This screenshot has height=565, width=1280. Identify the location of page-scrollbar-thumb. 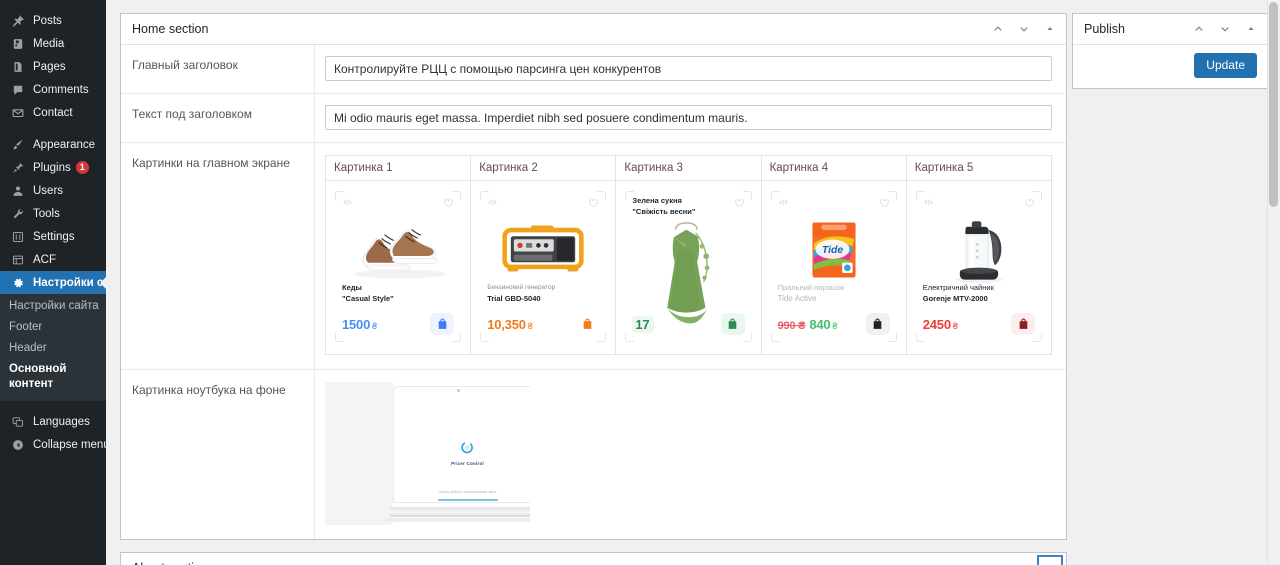
(1273, 104).